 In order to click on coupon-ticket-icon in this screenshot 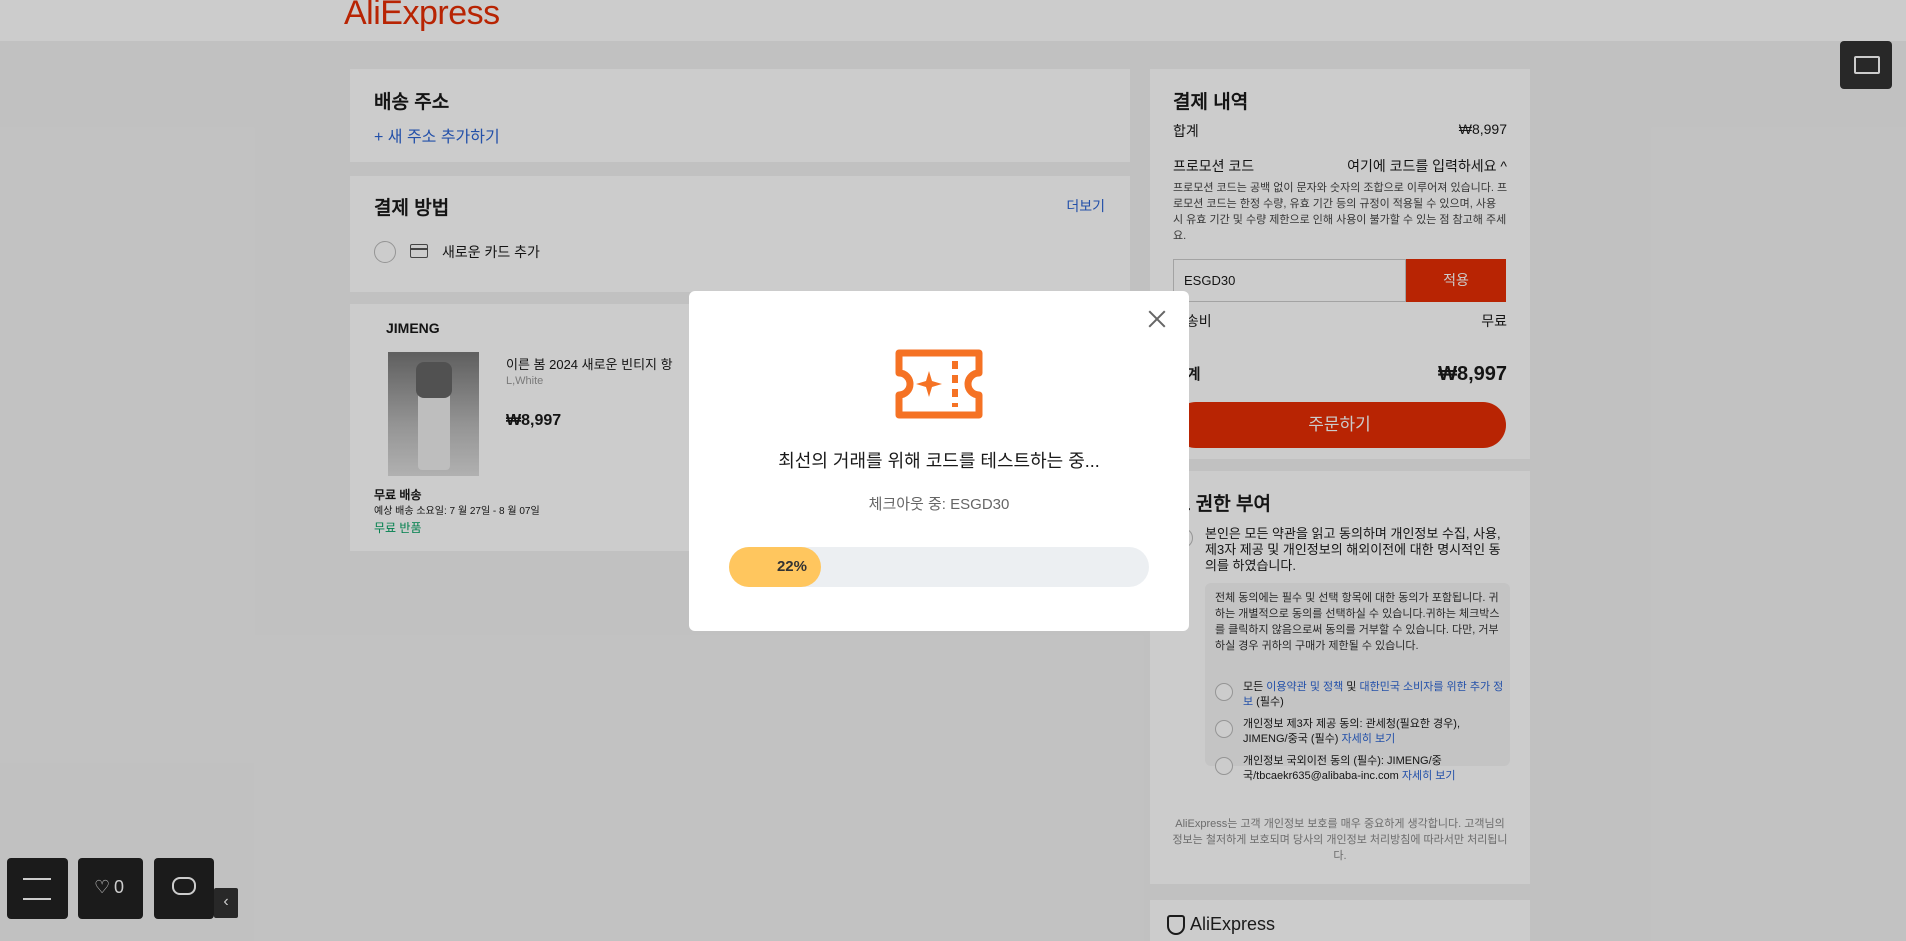, I will do `click(939, 384)`.